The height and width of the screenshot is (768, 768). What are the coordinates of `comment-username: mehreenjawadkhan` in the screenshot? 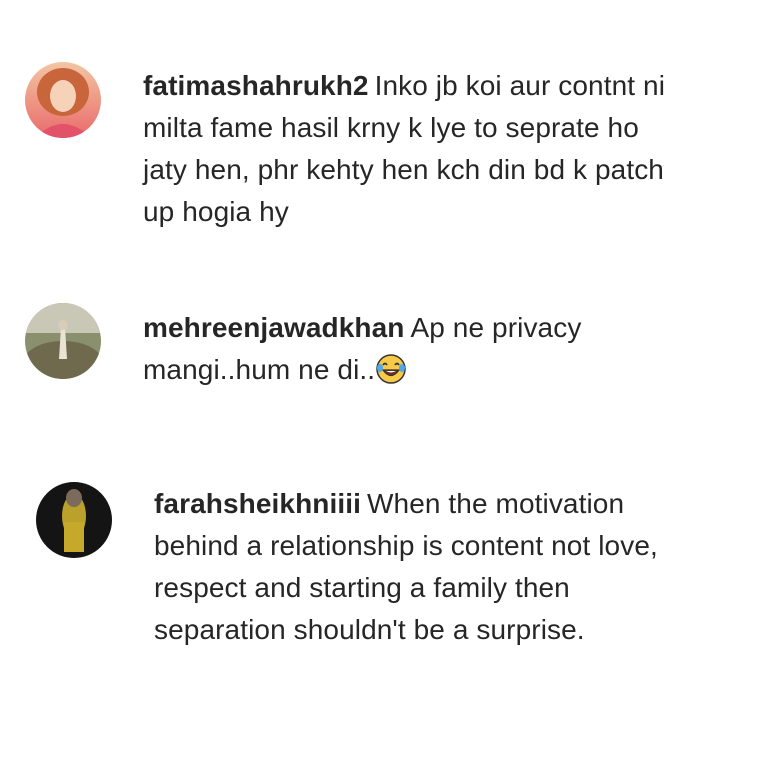 It's located at (273, 327).